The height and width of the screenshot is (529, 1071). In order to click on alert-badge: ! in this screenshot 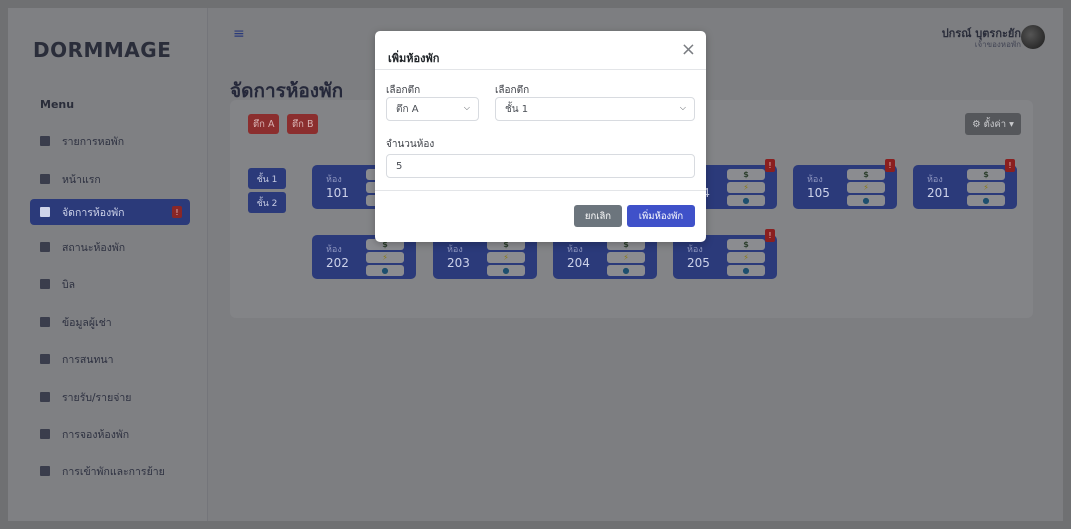, I will do `click(177, 212)`.